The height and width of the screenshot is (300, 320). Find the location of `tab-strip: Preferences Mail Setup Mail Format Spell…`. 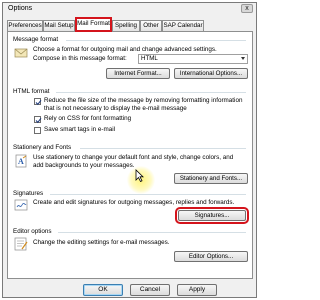

tab-strip: Preferences Mail Setup Mail Format Spell… is located at coordinates (129, 24).